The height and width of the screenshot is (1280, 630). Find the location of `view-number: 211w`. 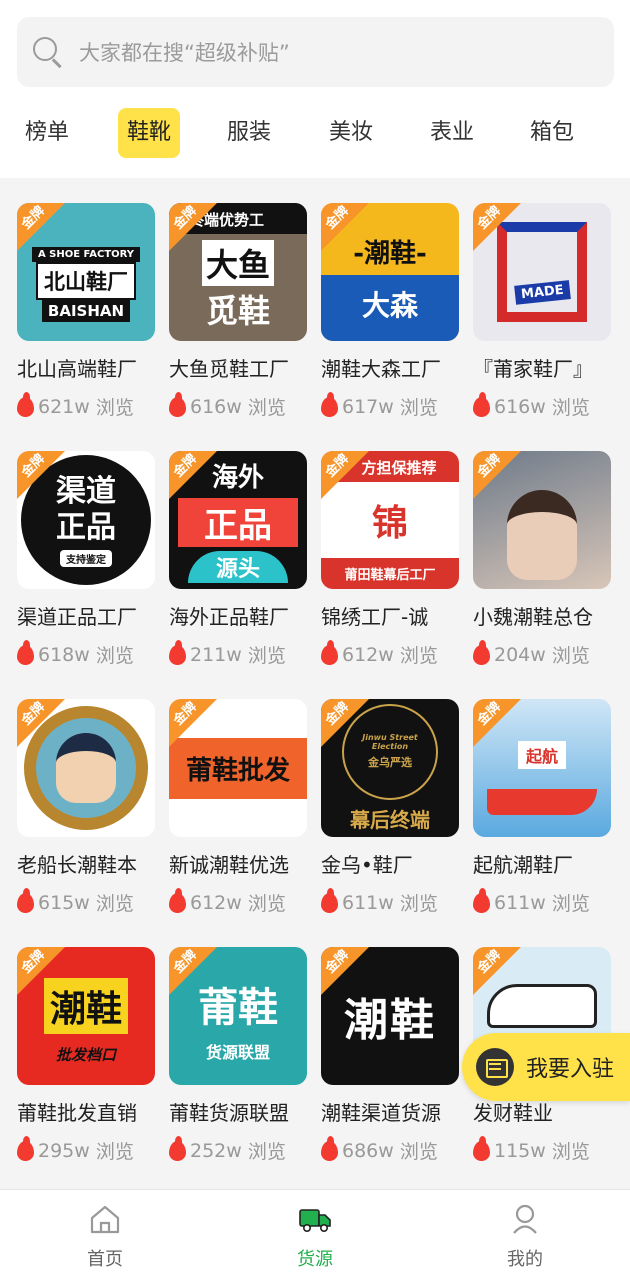

view-number: 211w is located at coordinates (216, 654).